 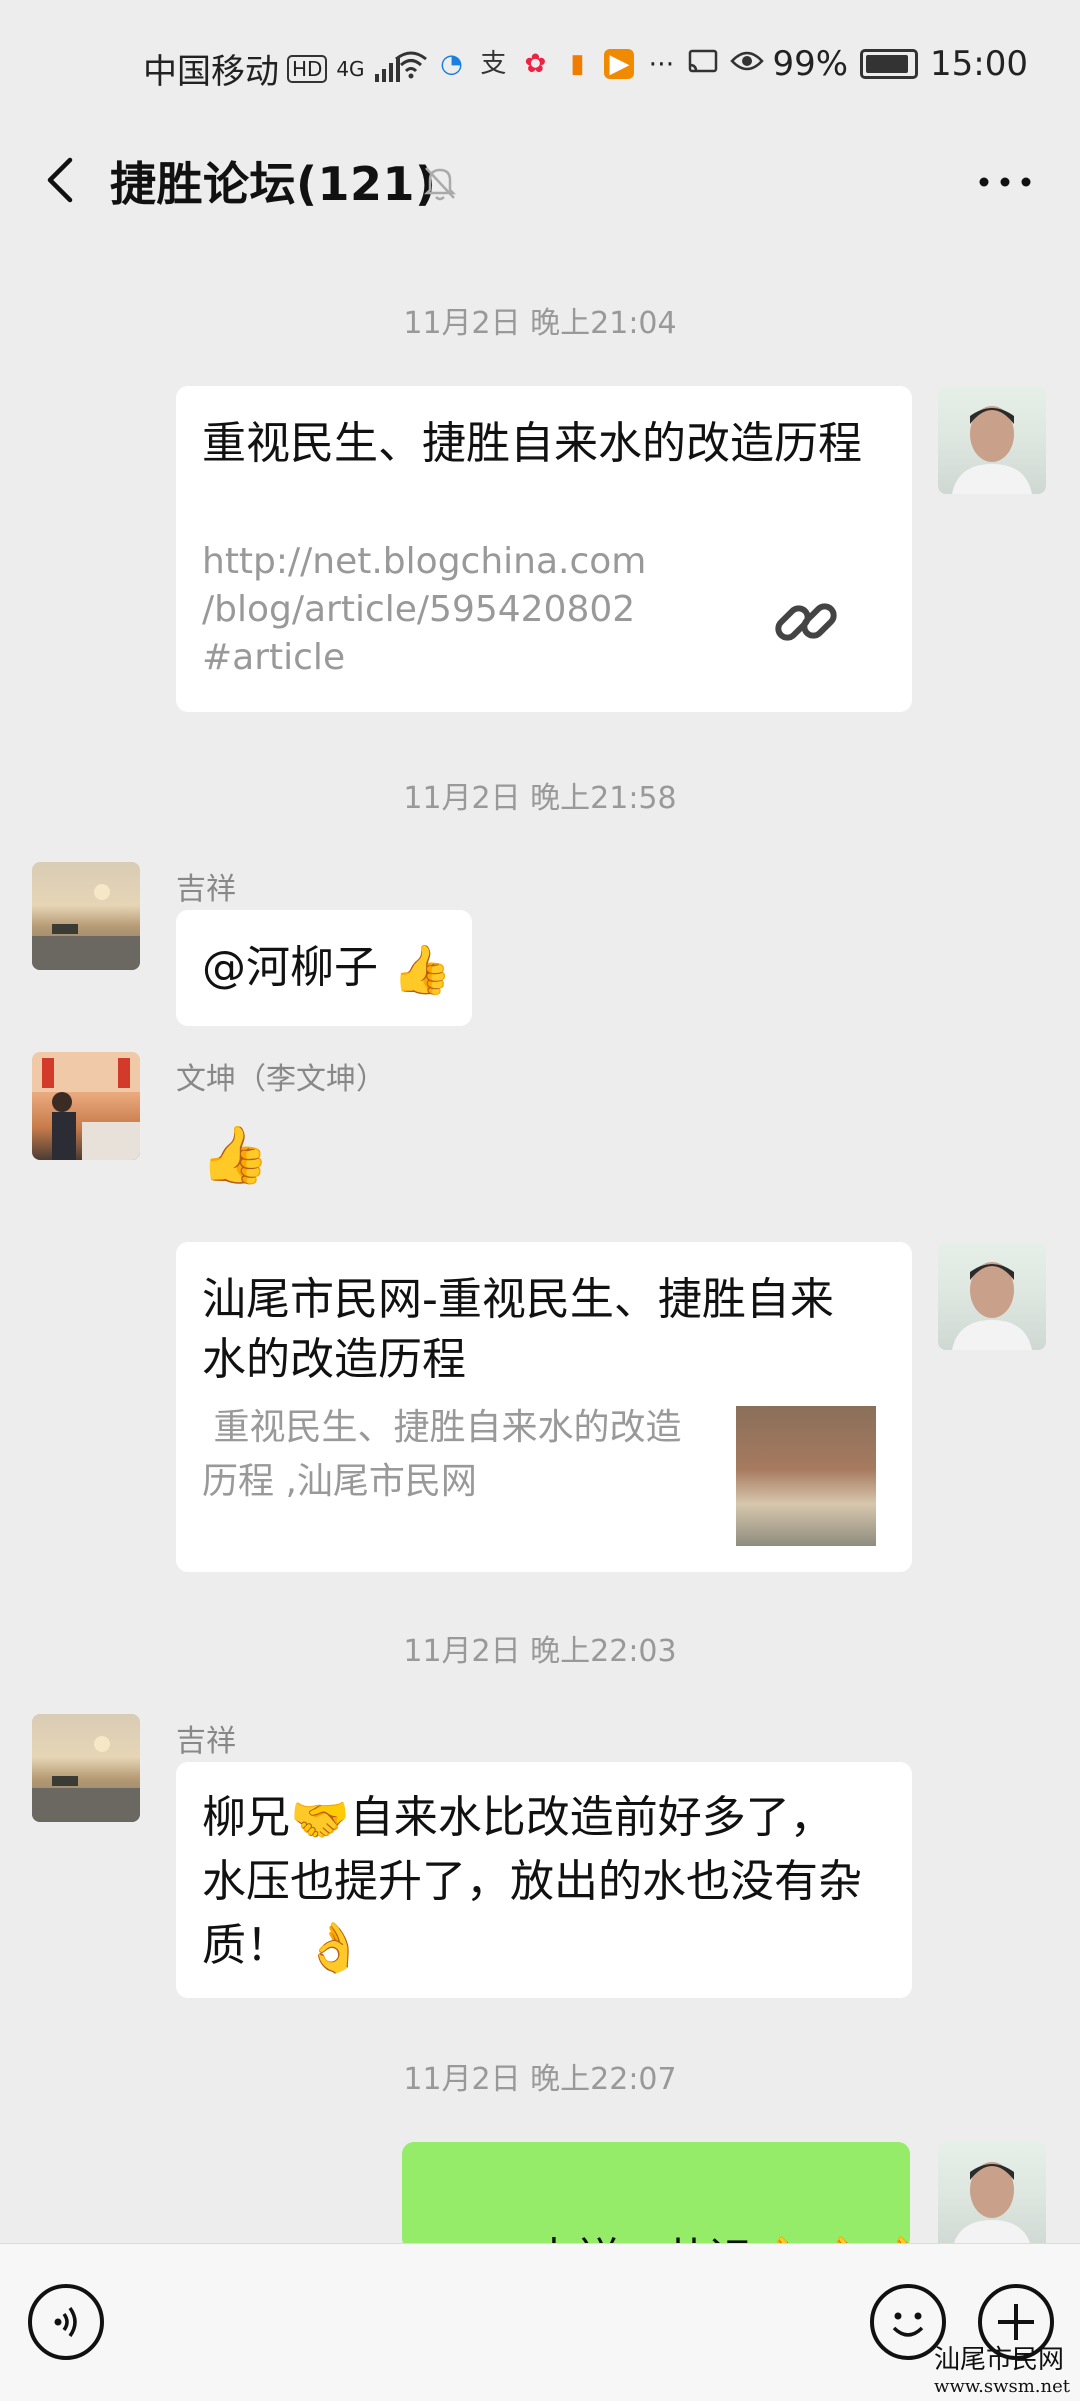 What do you see at coordinates (493, 64) in the screenshot?
I see `alipay-app-icon: 支` at bounding box center [493, 64].